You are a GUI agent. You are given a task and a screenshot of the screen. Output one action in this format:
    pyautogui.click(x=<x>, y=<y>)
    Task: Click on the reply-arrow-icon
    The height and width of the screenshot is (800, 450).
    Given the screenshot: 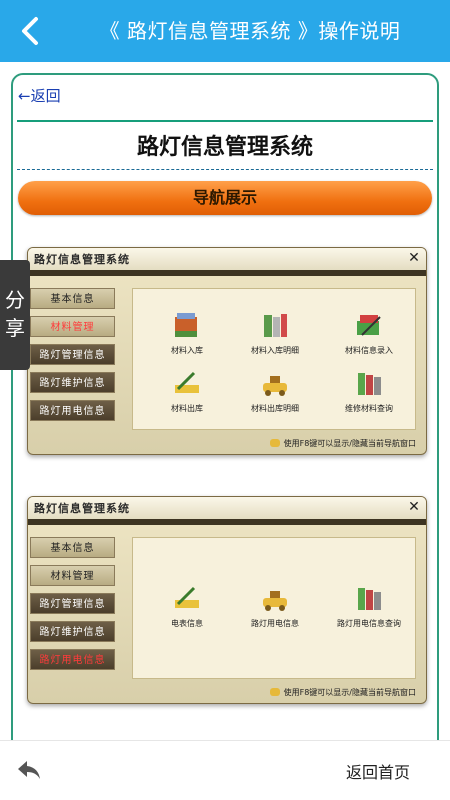 What is the action you would take?
    pyautogui.click(x=29, y=770)
    